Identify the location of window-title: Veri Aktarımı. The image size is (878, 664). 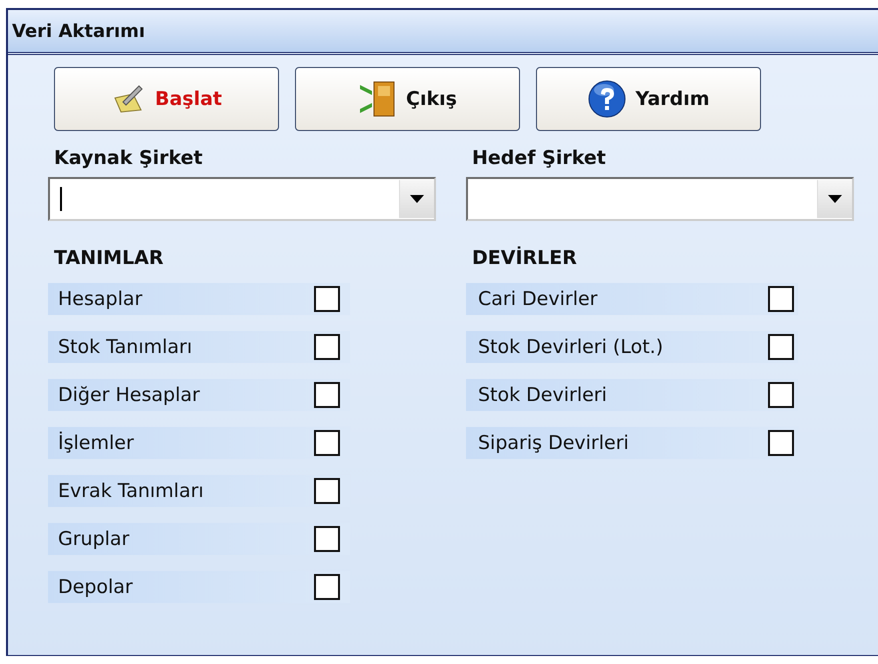
(79, 31).